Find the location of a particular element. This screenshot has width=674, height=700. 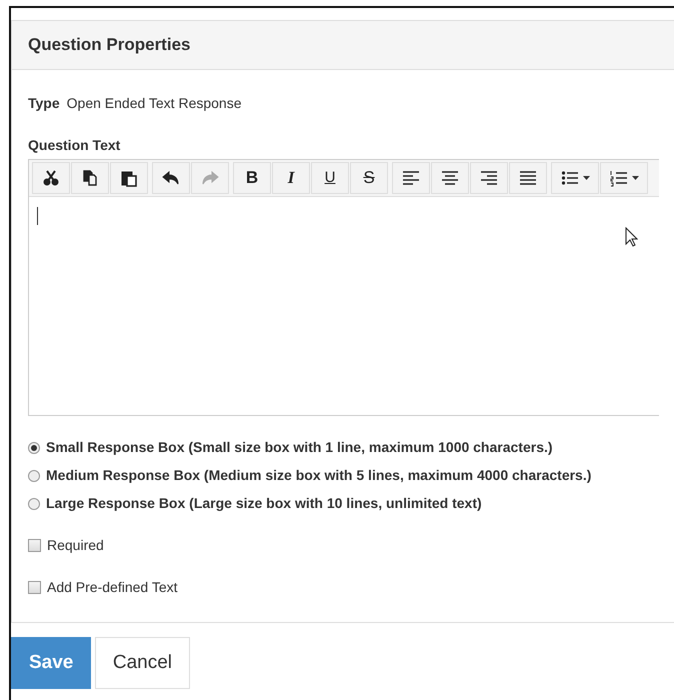

align-left-icon is located at coordinates (411, 178).